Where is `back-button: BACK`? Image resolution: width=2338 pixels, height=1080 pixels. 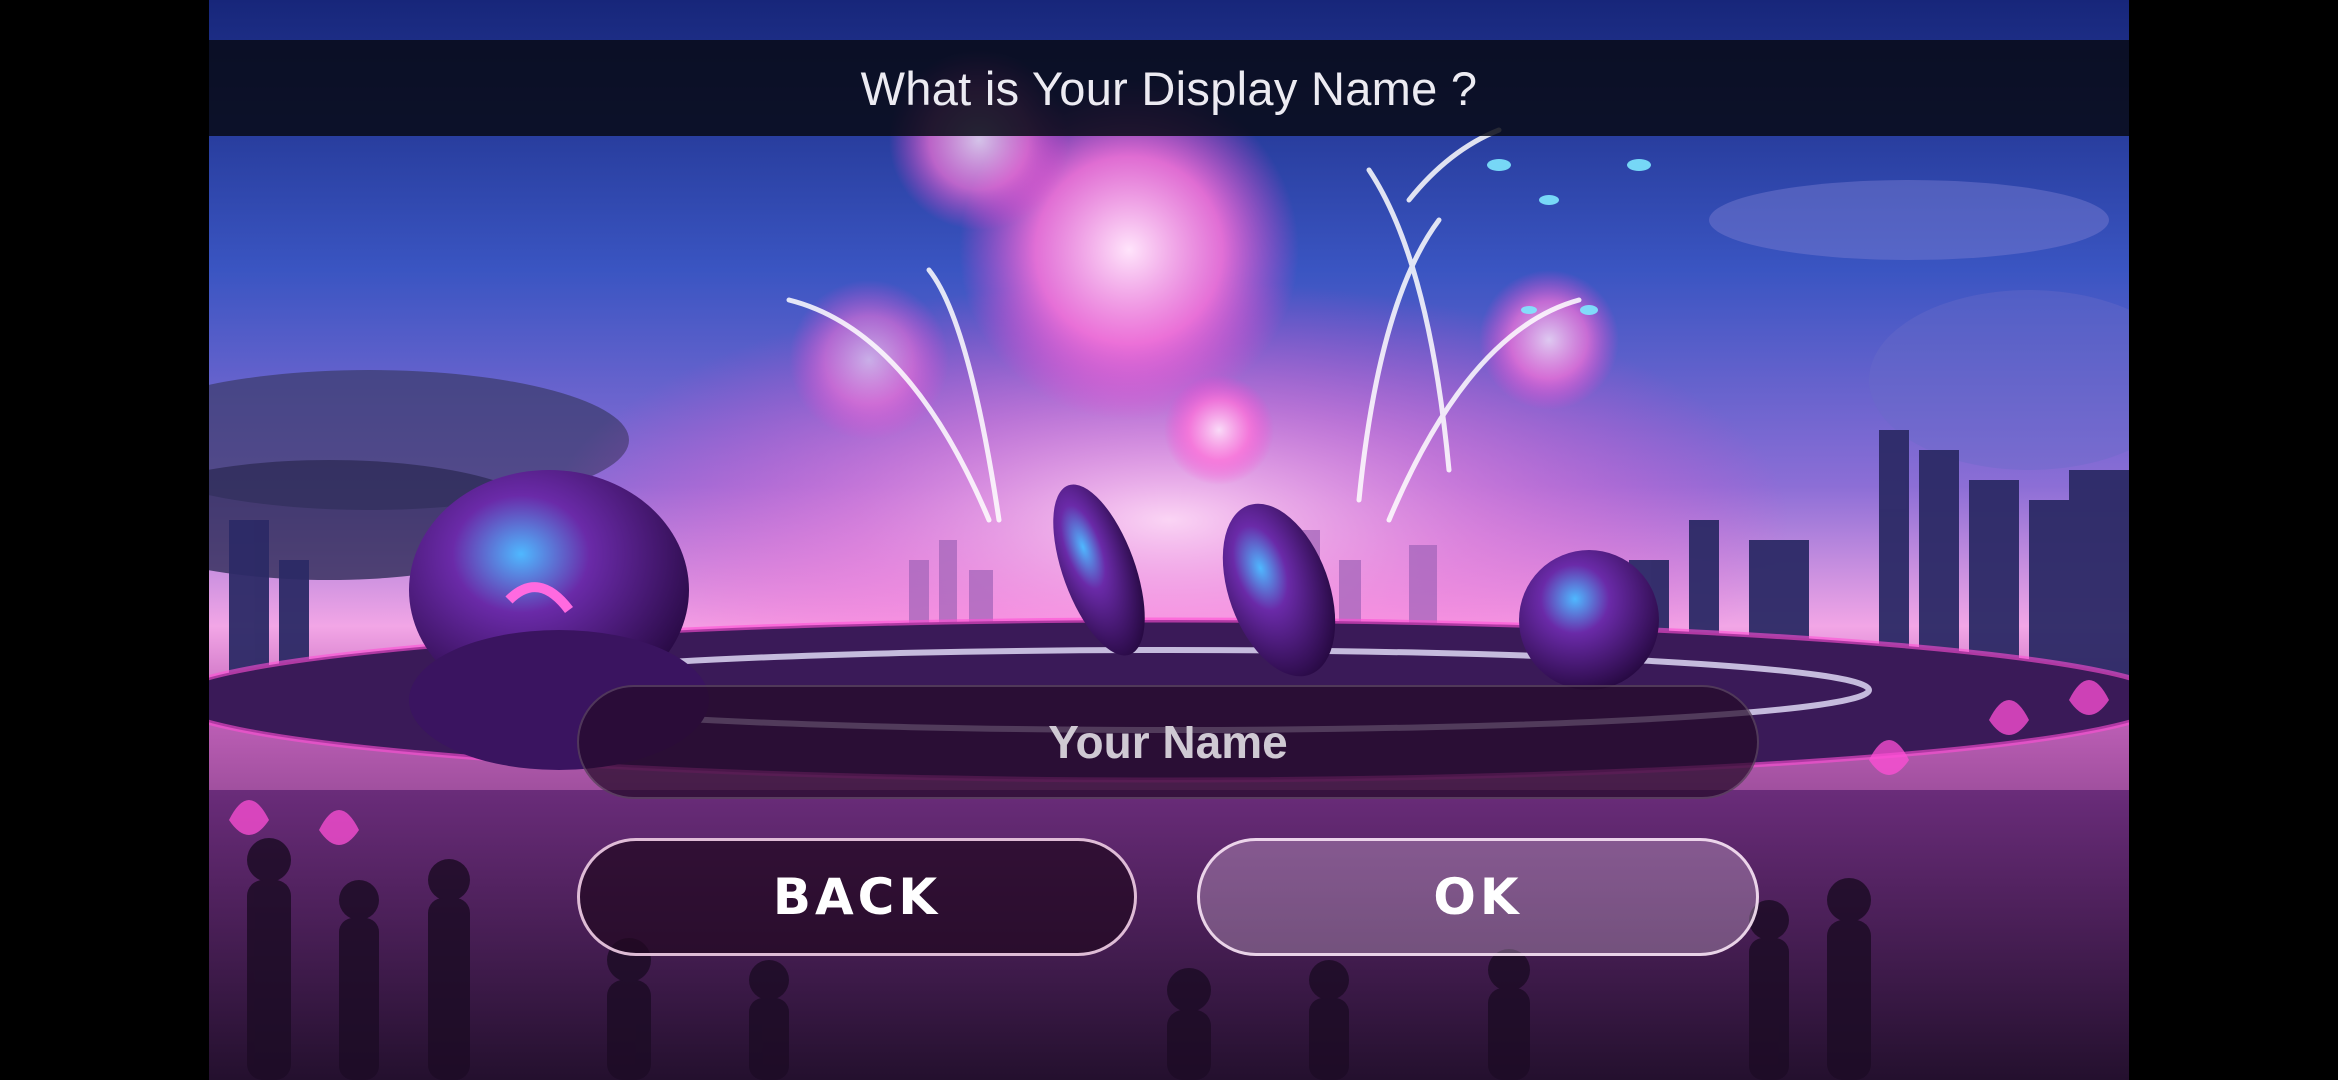 back-button: BACK is located at coordinates (857, 897).